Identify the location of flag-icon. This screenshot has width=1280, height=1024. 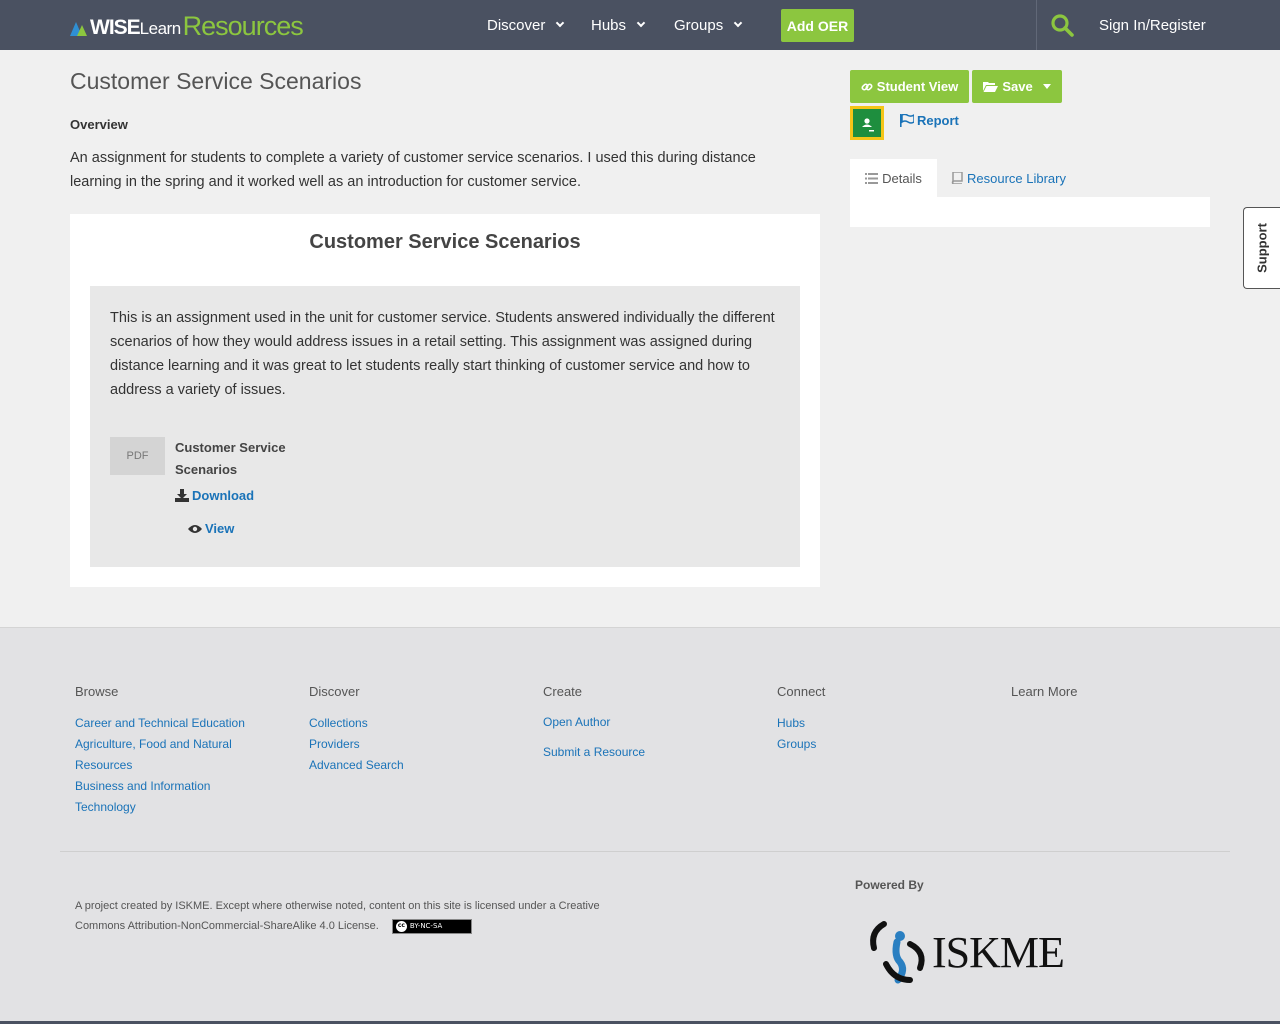
(907, 120).